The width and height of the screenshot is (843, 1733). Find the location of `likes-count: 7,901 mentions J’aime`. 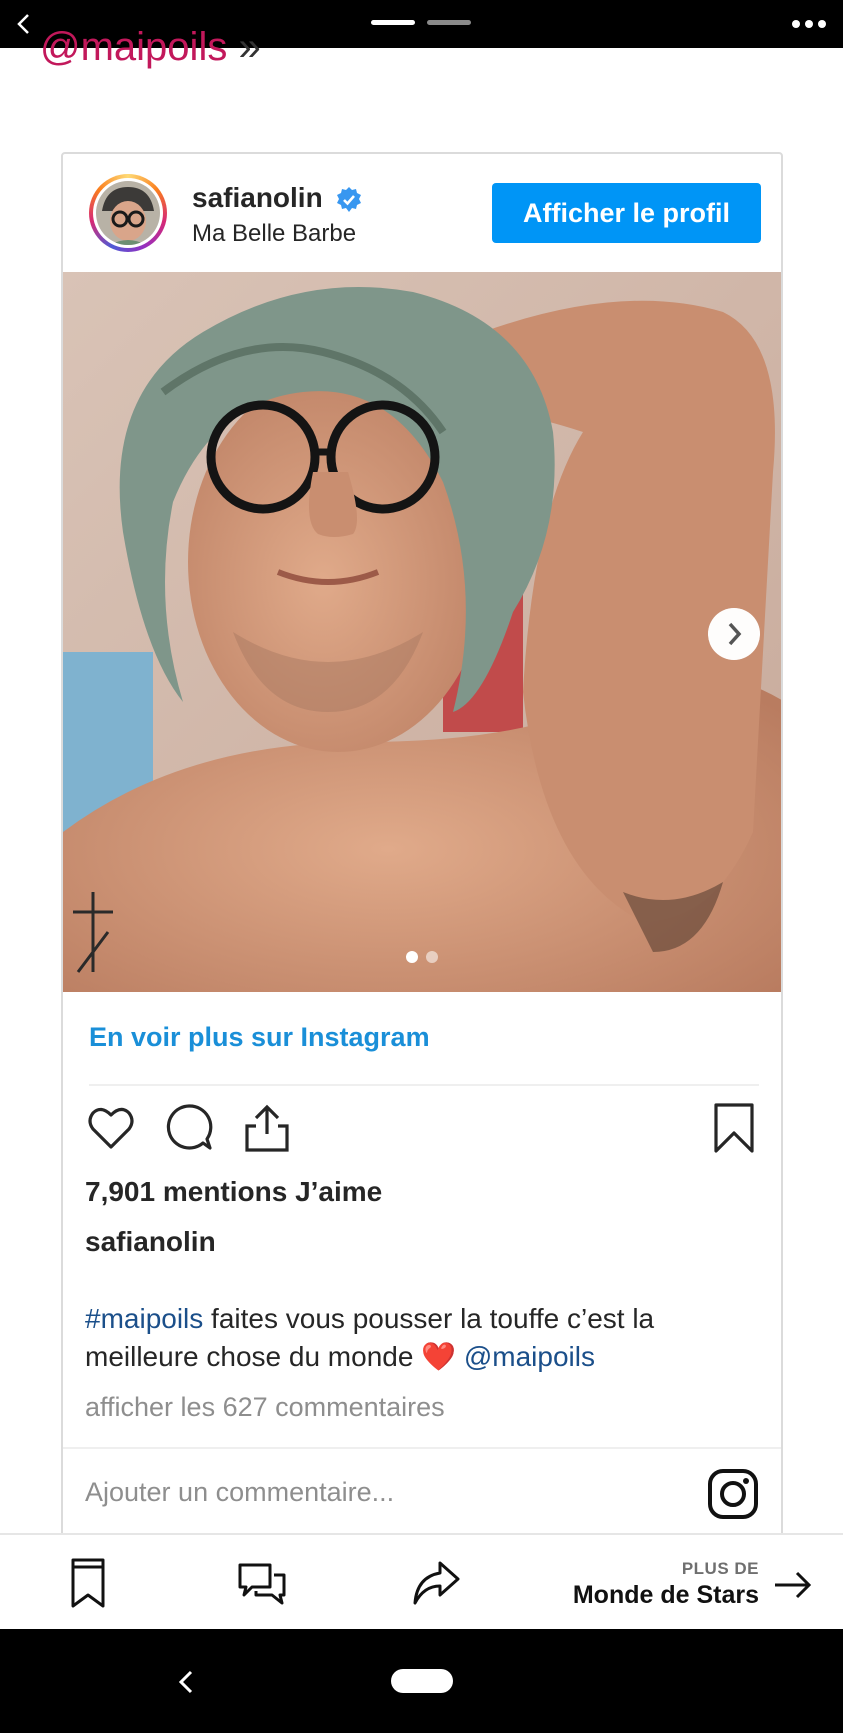

likes-count: 7,901 mentions J’aime is located at coordinates (233, 1192).